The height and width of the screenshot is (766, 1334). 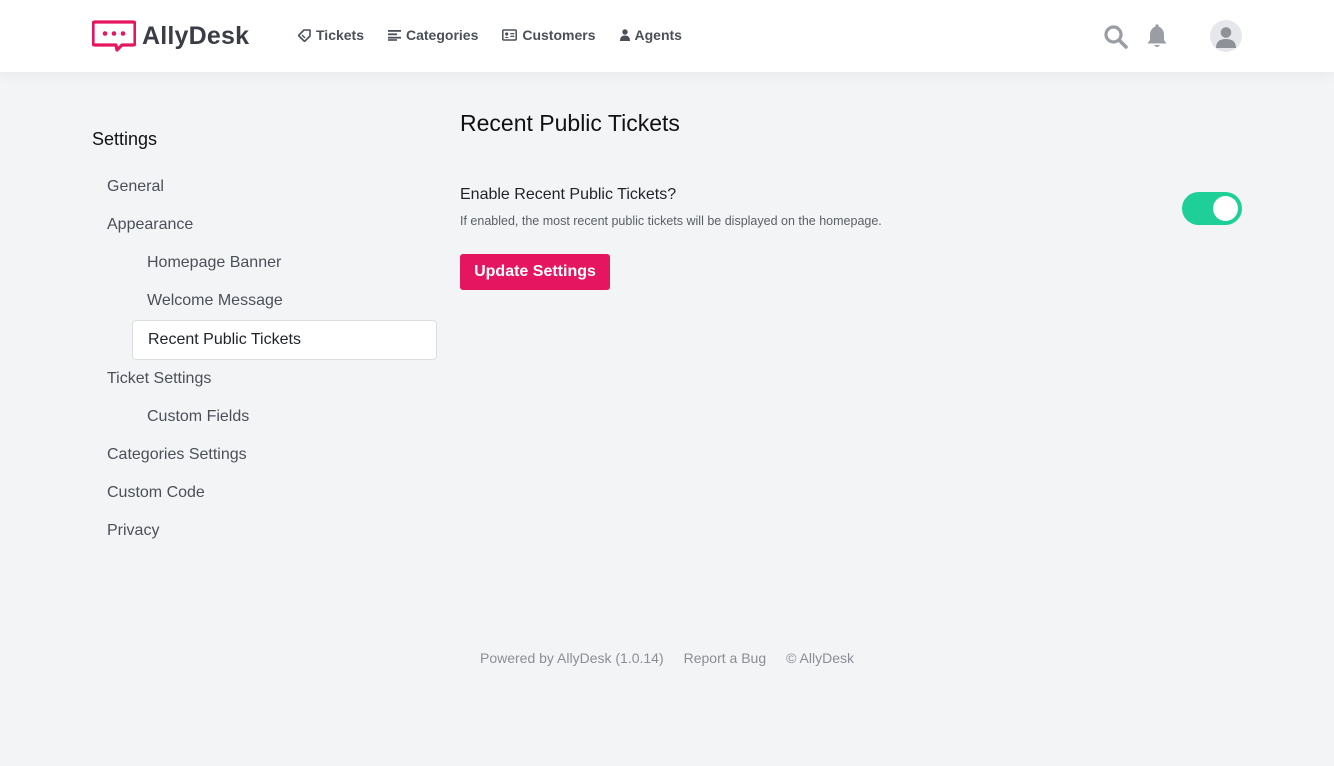 I want to click on user-icon, so click(x=624, y=35).